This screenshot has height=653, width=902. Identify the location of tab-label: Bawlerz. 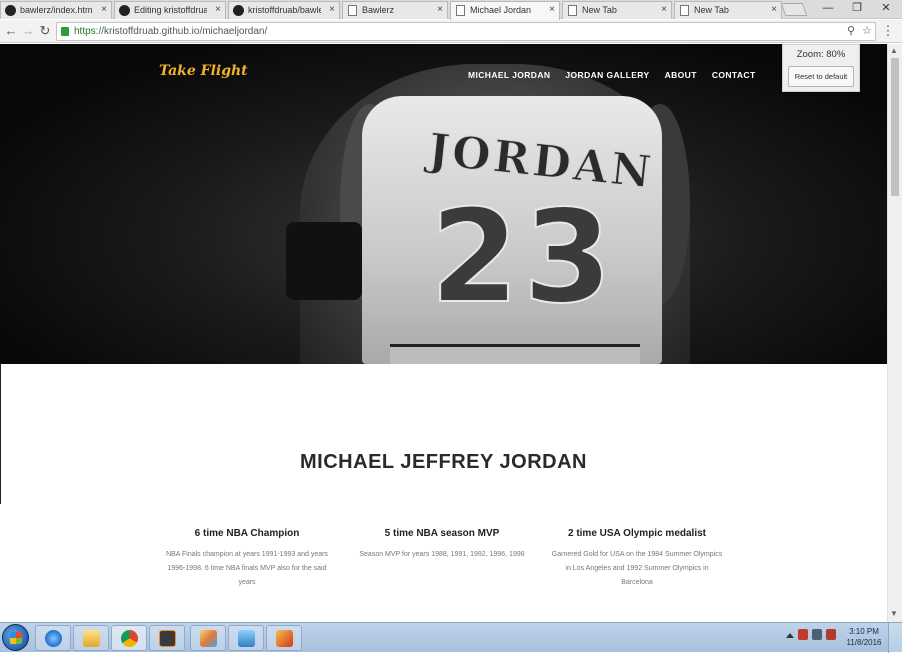
(378, 10).